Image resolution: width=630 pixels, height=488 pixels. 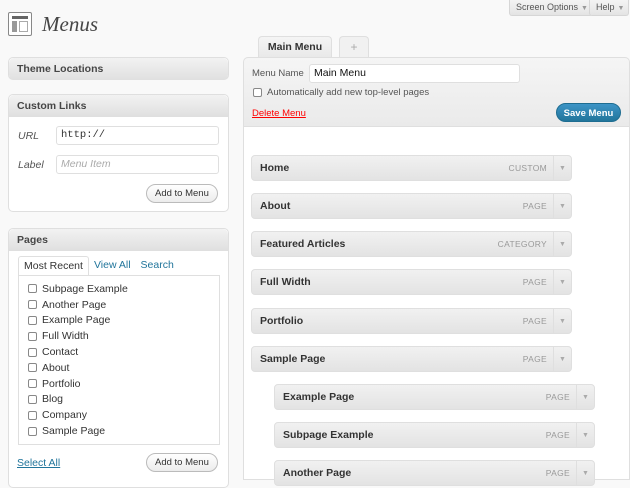 I want to click on menu-item-type: CUSTOM, so click(x=527, y=168).